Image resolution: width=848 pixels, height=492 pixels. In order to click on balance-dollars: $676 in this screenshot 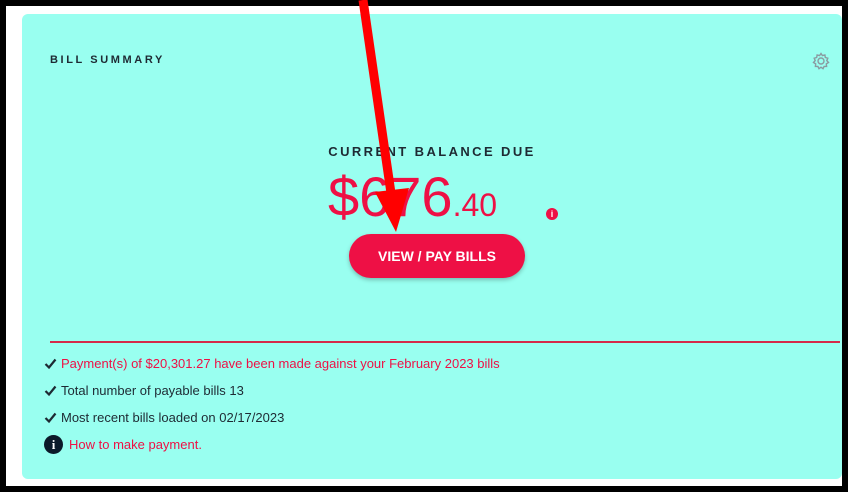, I will do `click(390, 196)`.